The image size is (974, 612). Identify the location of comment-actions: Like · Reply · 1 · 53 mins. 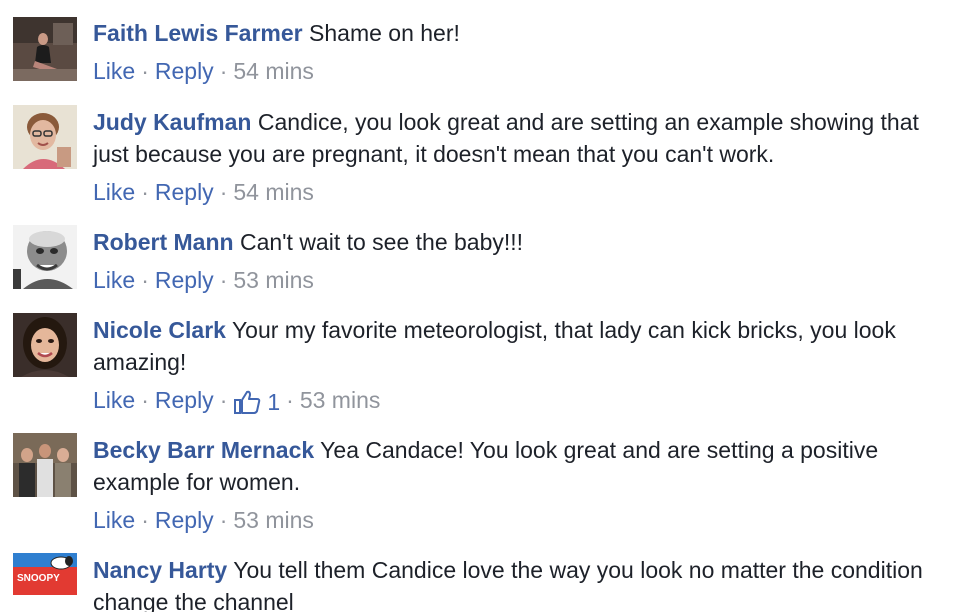
(523, 401).